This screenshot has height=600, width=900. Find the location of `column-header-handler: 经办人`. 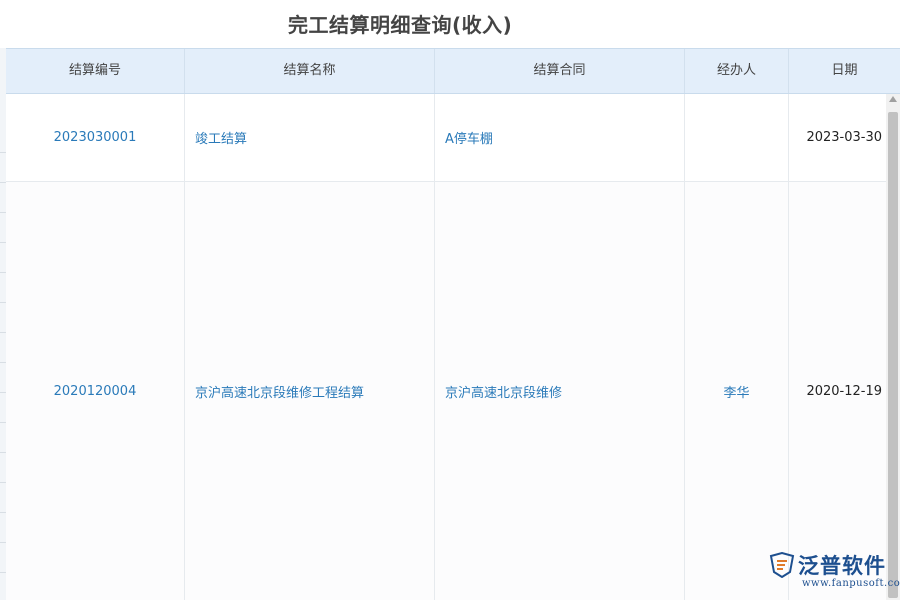

column-header-handler: 经办人 is located at coordinates (737, 71).